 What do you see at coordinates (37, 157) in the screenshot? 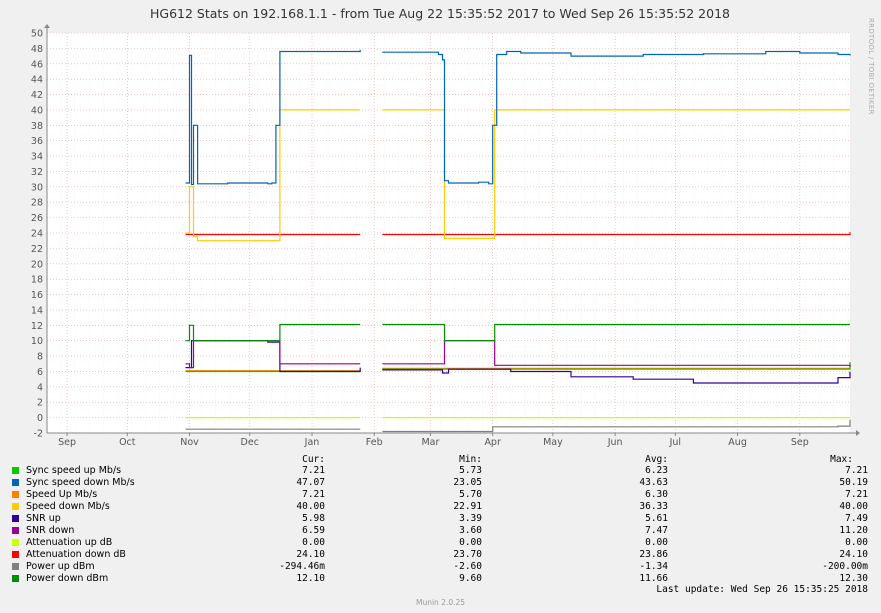
I see `y-tick-label: 34` at bounding box center [37, 157].